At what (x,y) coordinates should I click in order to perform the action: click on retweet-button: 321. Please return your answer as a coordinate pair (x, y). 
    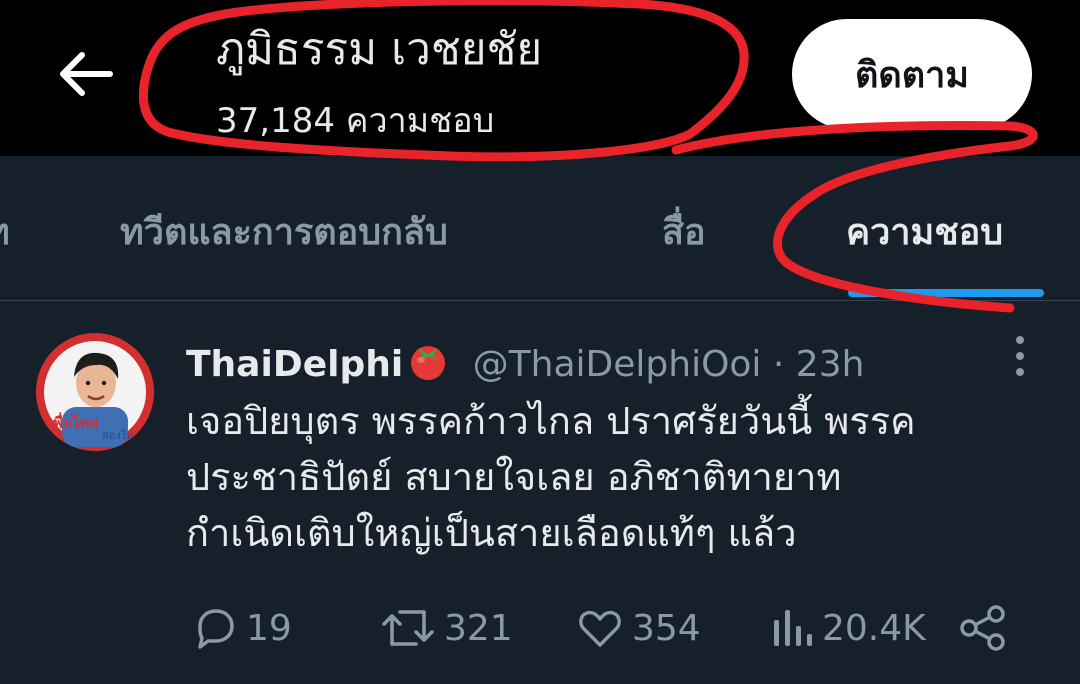
    Looking at the image, I should click on (446, 628).